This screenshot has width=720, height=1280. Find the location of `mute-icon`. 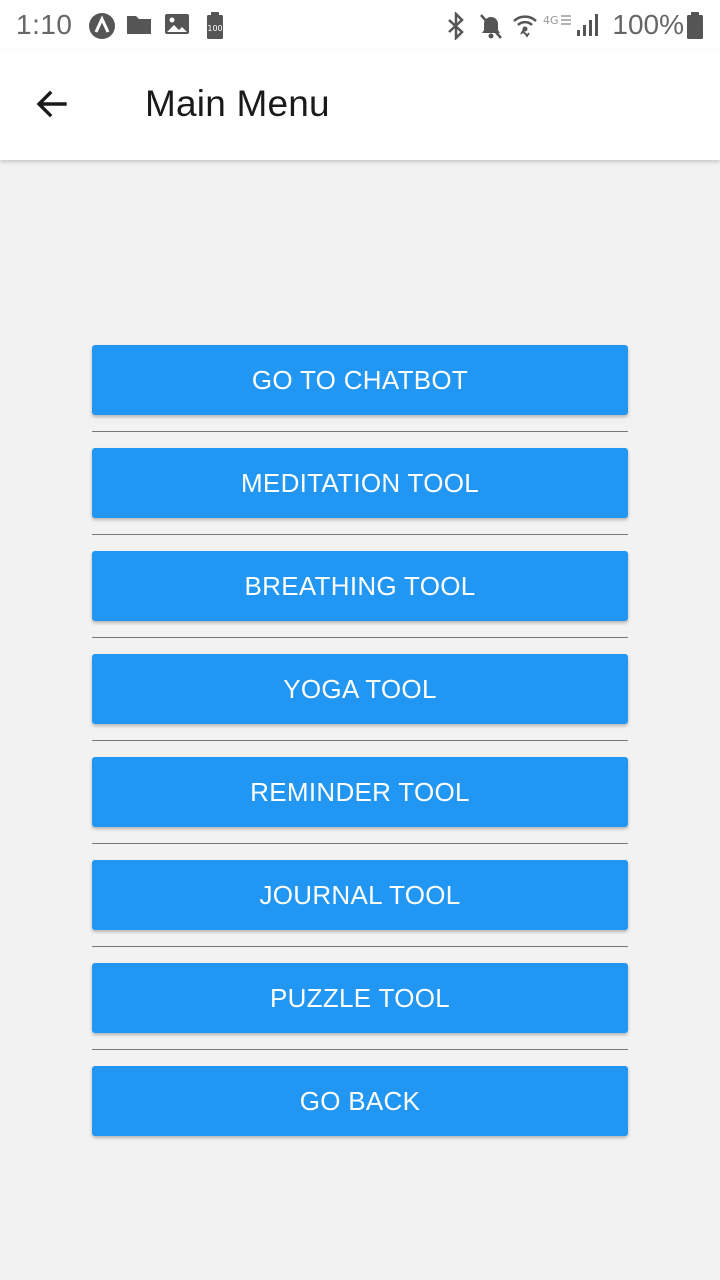

mute-icon is located at coordinates (491, 28).